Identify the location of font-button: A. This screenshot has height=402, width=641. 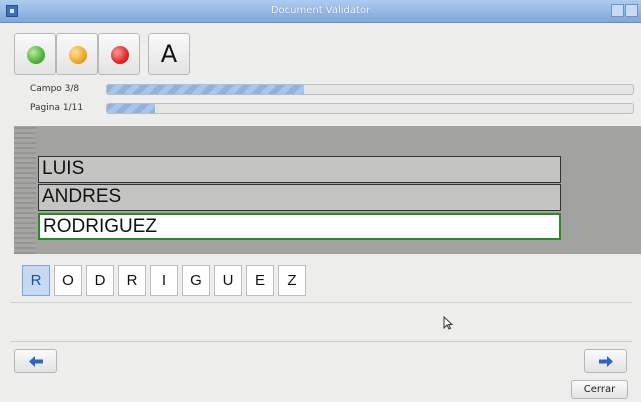
(169, 54).